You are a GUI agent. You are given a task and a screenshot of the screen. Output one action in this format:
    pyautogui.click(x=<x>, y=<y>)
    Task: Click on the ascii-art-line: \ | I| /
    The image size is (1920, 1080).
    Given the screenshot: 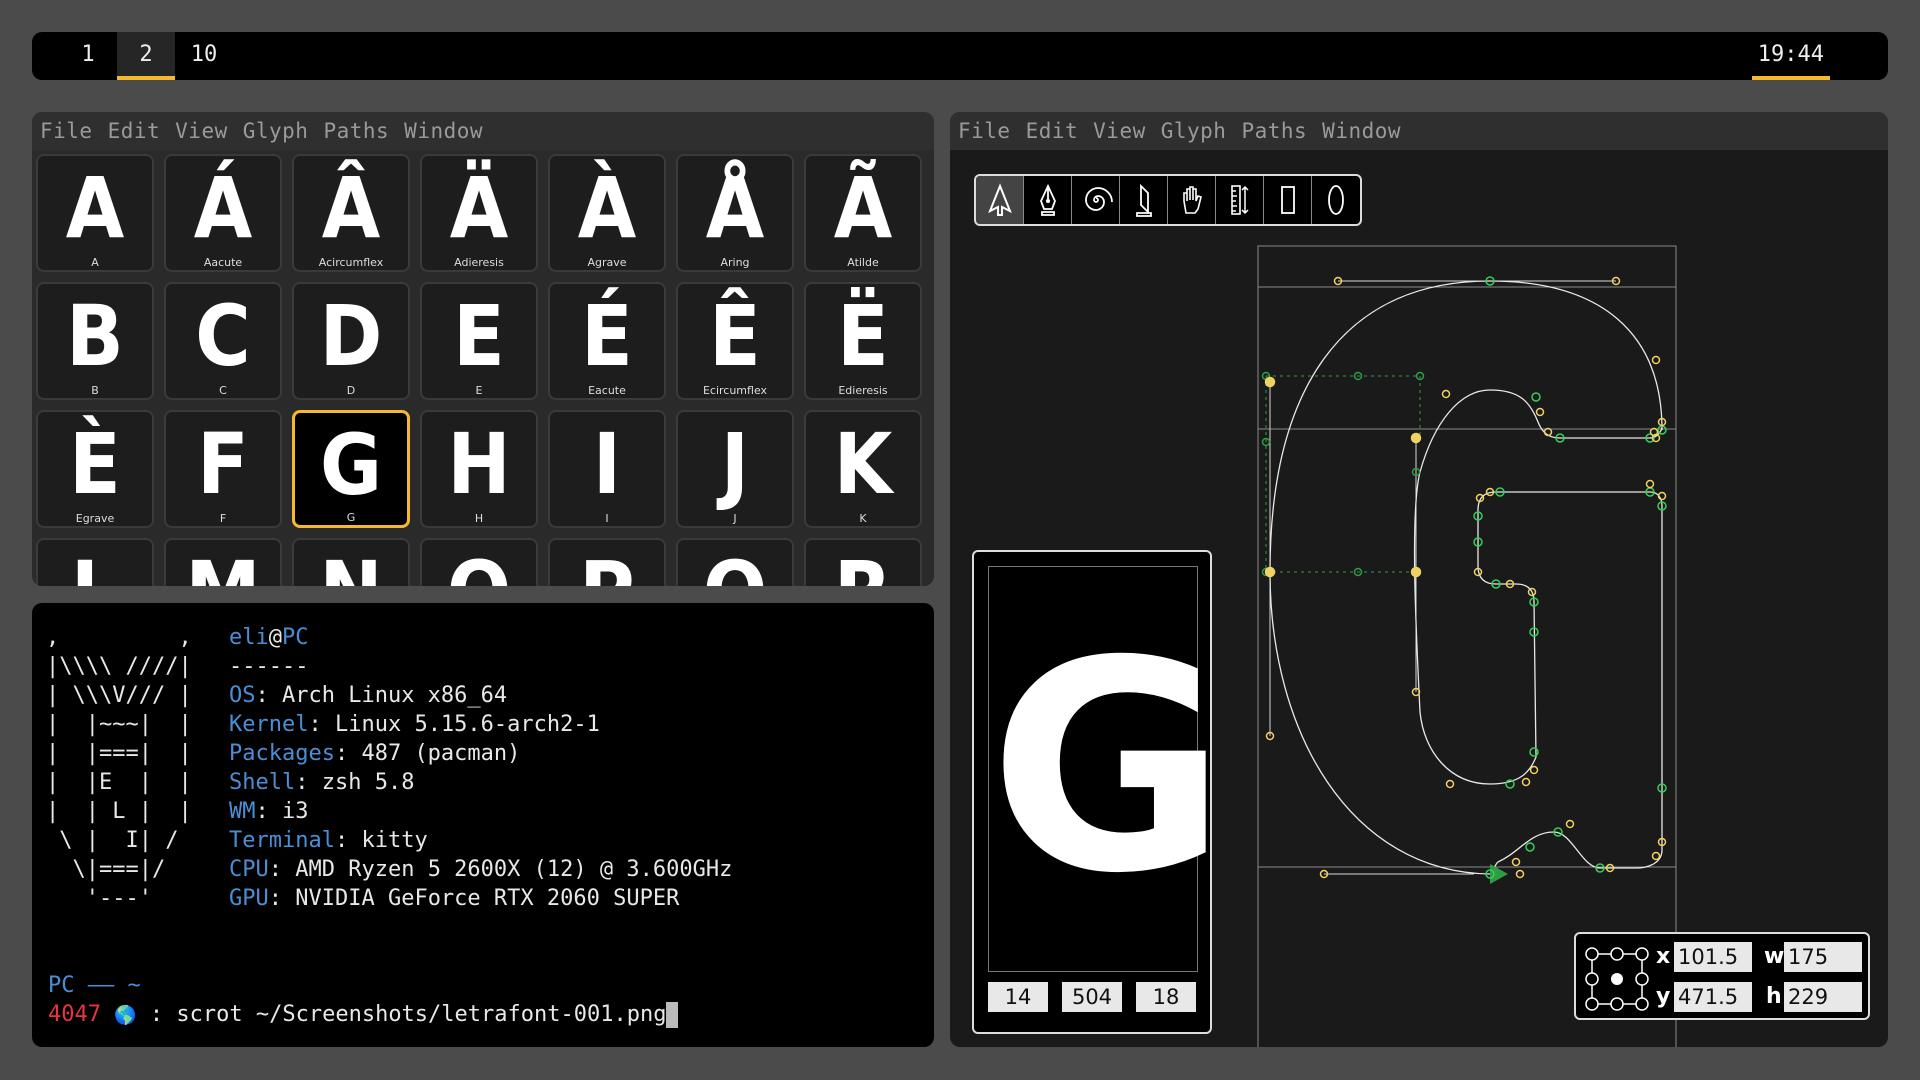 What is the action you would take?
    pyautogui.click(x=112, y=840)
    